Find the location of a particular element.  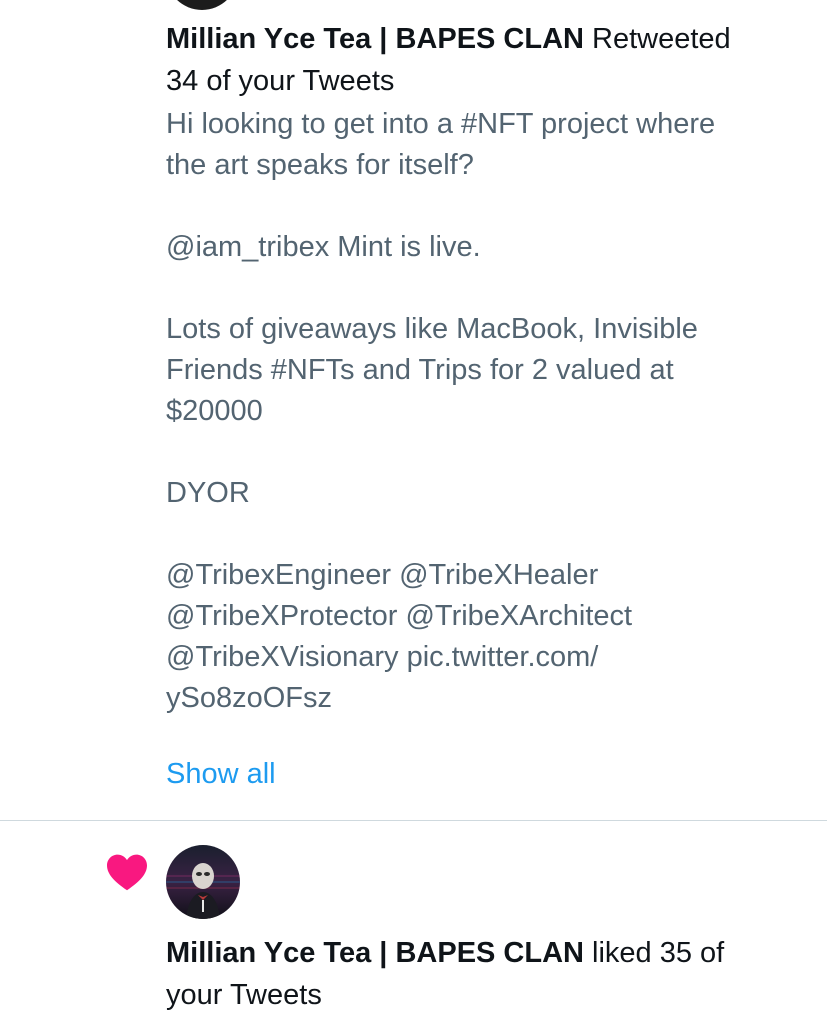

like-count-text: your Tweets is located at coordinates (244, 995).